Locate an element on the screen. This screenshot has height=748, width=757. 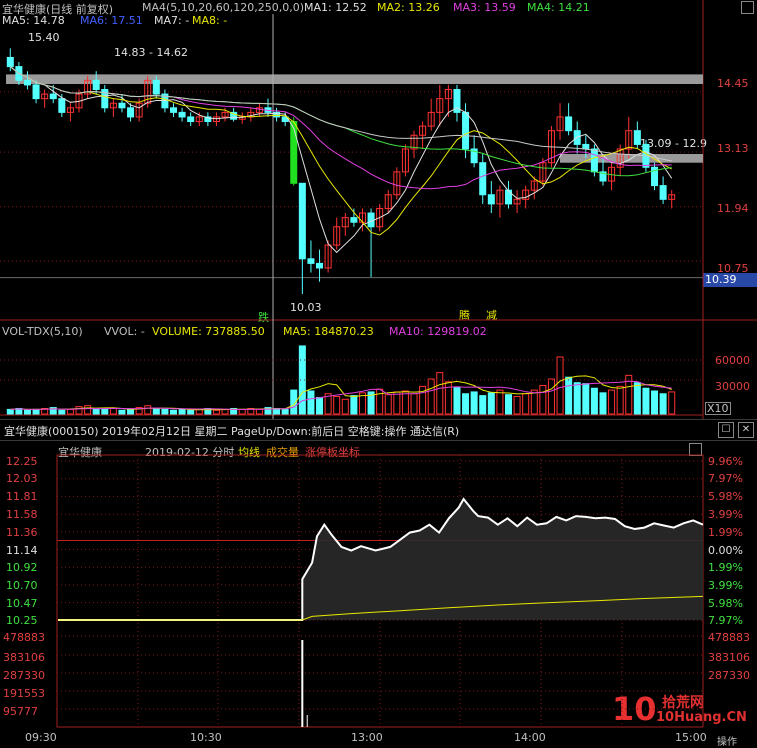
ma-line is located at coordinates (340, 128).